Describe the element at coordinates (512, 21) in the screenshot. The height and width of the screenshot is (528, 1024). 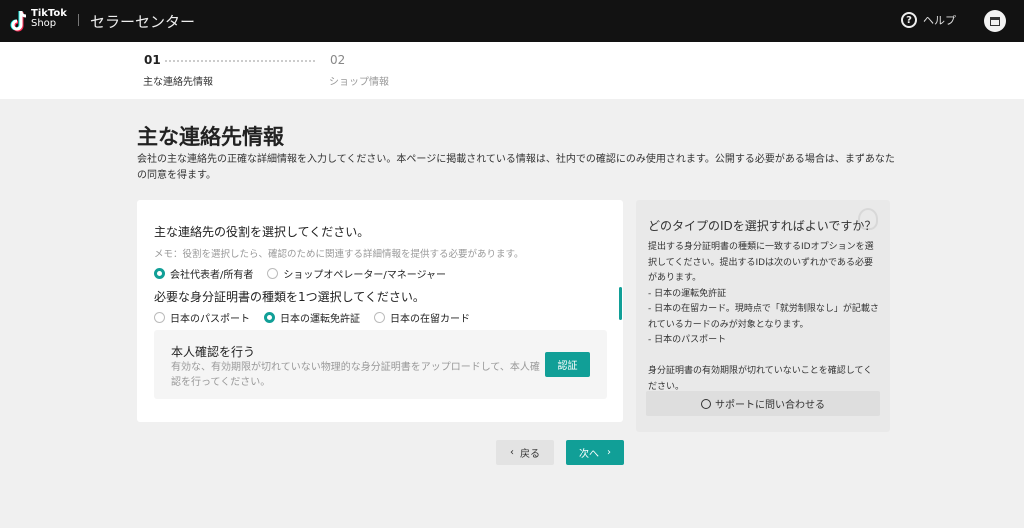
I see `top-header: TikTok Shop セラーセンター ? ヘルプ` at that location.